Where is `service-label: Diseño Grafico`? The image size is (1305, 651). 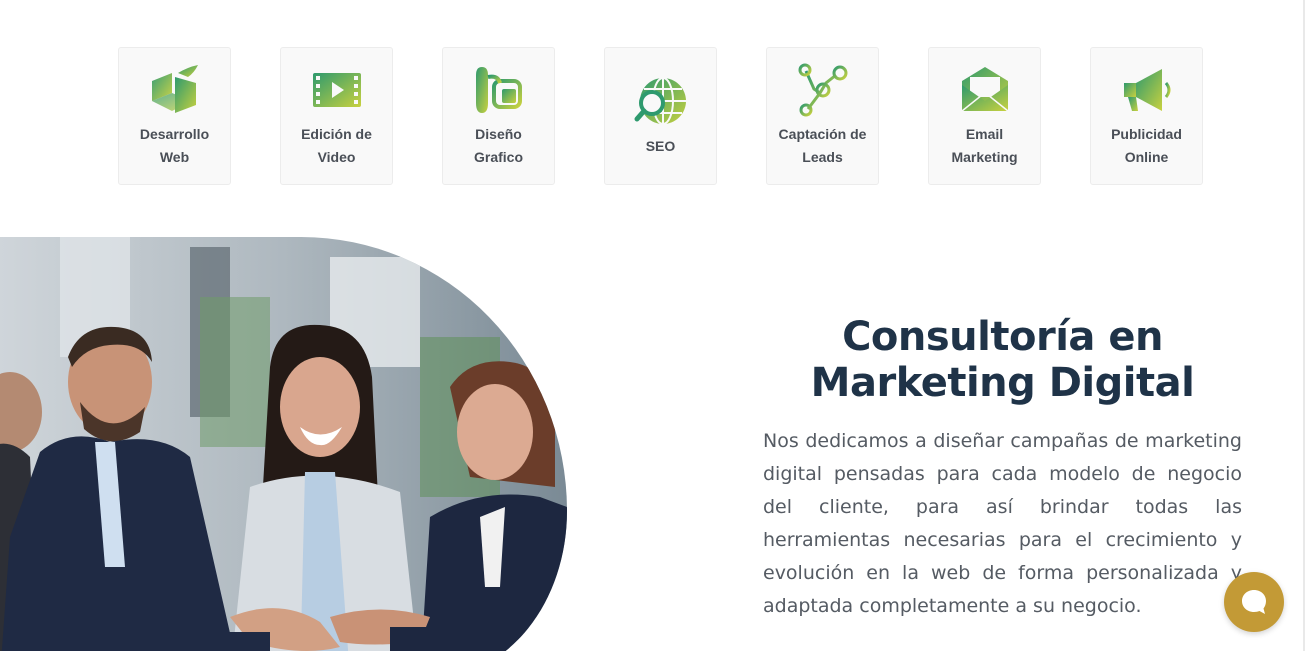
service-label: Diseño Grafico is located at coordinates (498, 145).